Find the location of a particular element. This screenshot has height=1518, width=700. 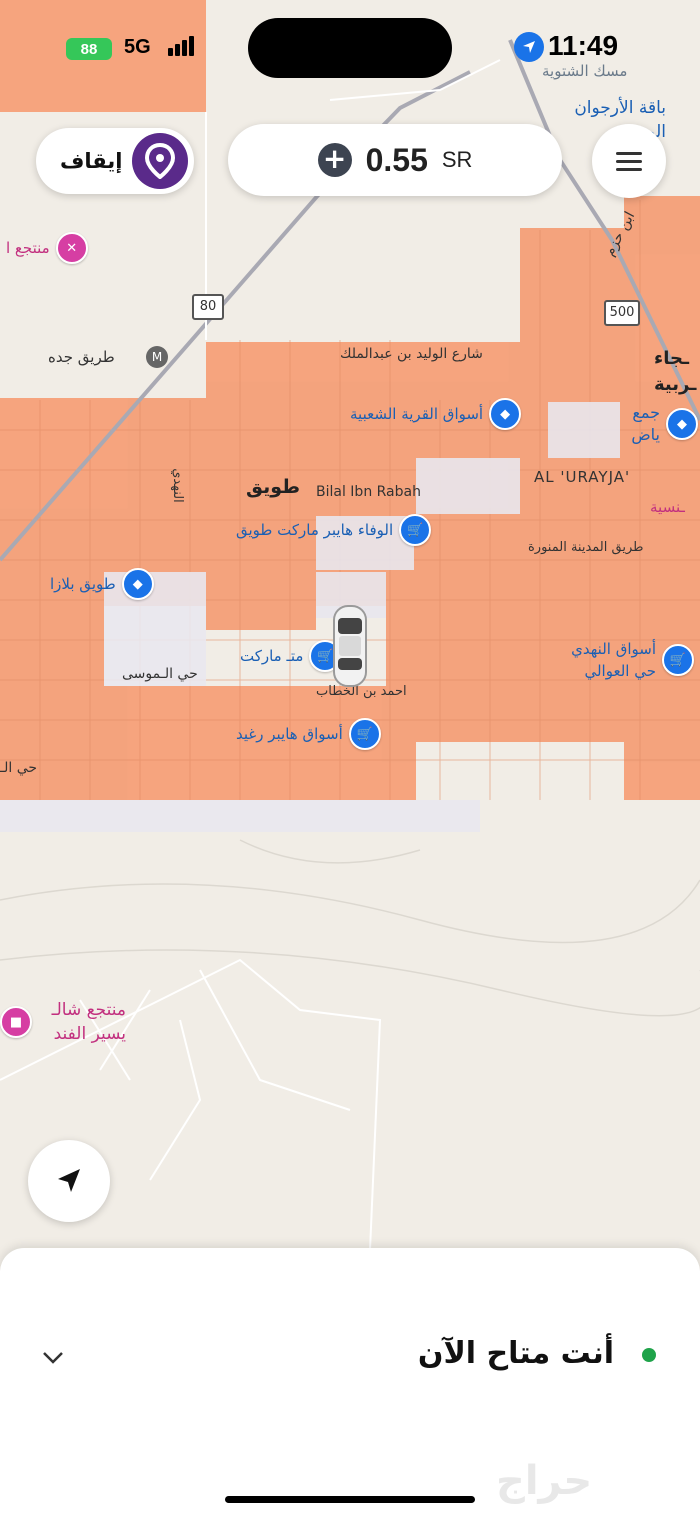

hamburger-icon is located at coordinates (629, 153).